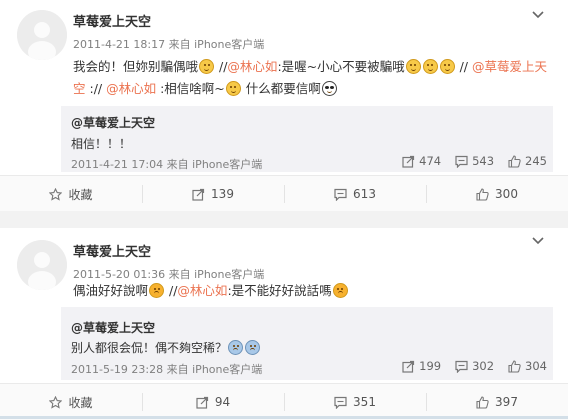 This screenshot has width=568, height=420. I want to click on repost-meta: 2011-5-19 23:28 来自 iPhone客户端, so click(166, 369).